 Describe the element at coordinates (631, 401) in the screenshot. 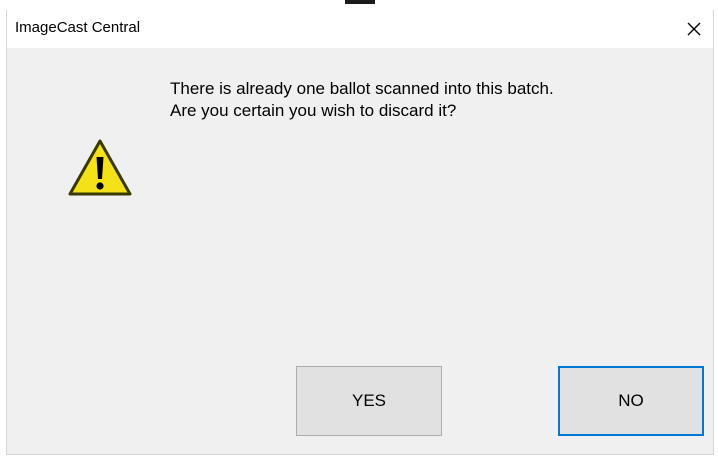

I see `no-button: NO` at that location.